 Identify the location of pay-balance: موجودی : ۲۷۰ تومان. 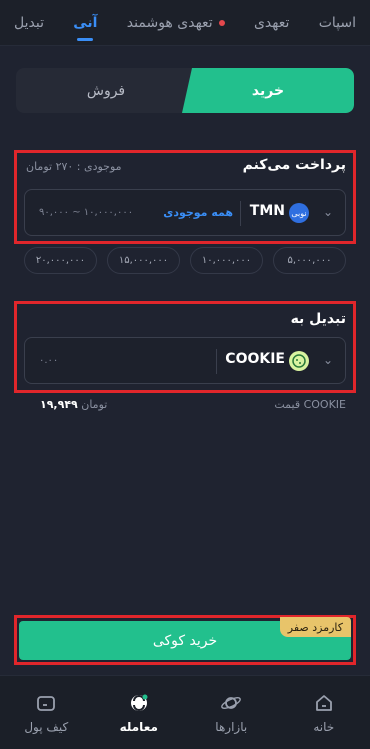
(74, 166).